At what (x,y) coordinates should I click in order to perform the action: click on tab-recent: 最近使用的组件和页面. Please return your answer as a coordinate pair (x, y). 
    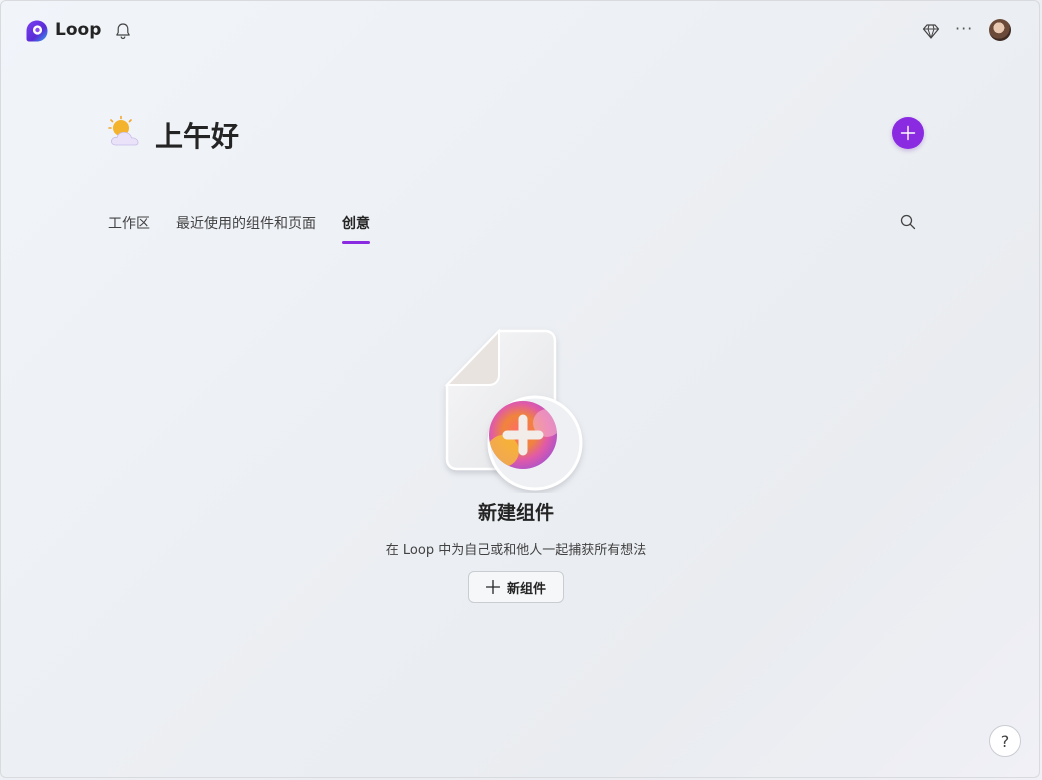
    Looking at the image, I should click on (246, 223).